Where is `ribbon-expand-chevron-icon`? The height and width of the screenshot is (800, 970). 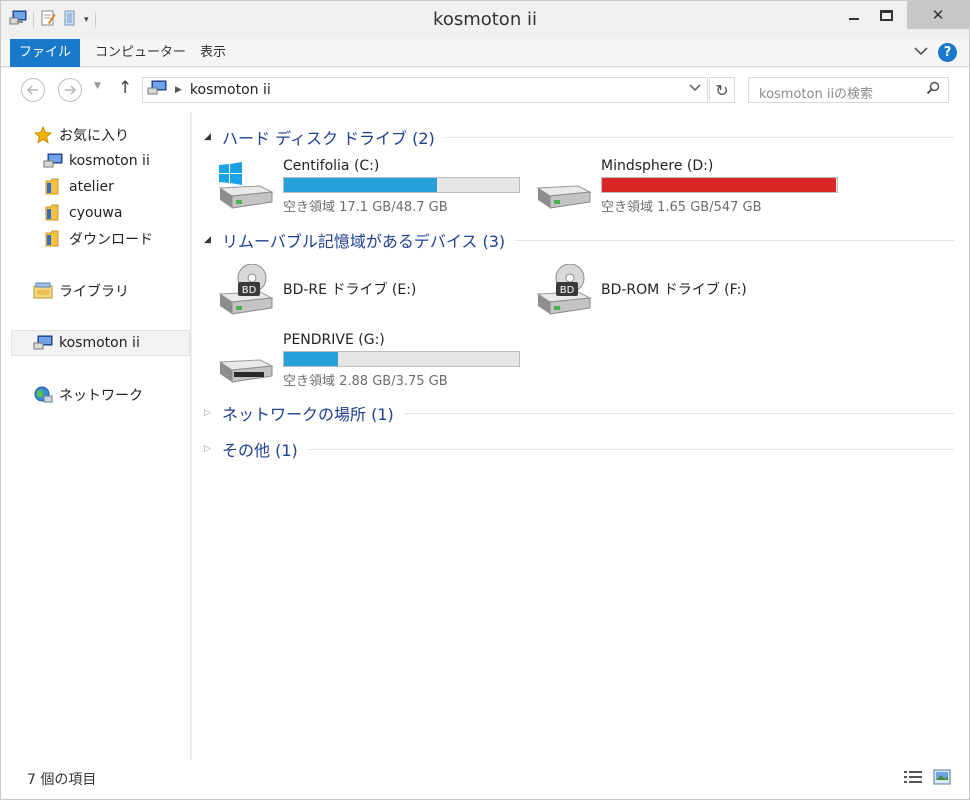
ribbon-expand-chevron-icon is located at coordinates (921, 52).